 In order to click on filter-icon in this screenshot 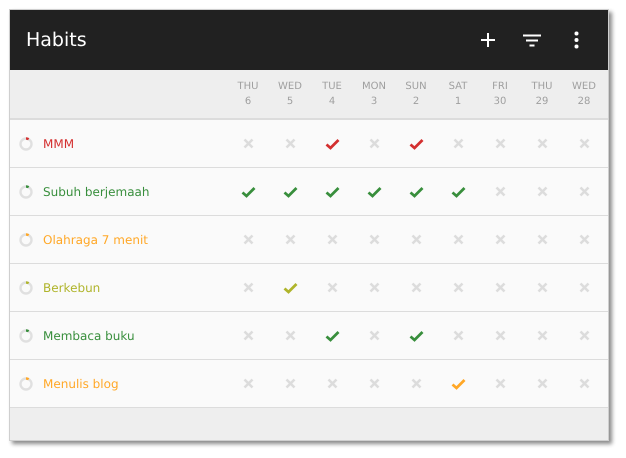, I will do `click(532, 40)`.